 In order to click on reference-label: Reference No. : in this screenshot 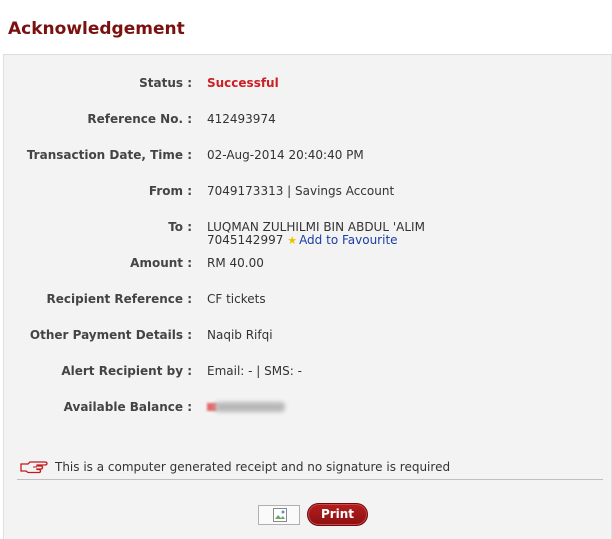, I will do `click(139, 119)`.